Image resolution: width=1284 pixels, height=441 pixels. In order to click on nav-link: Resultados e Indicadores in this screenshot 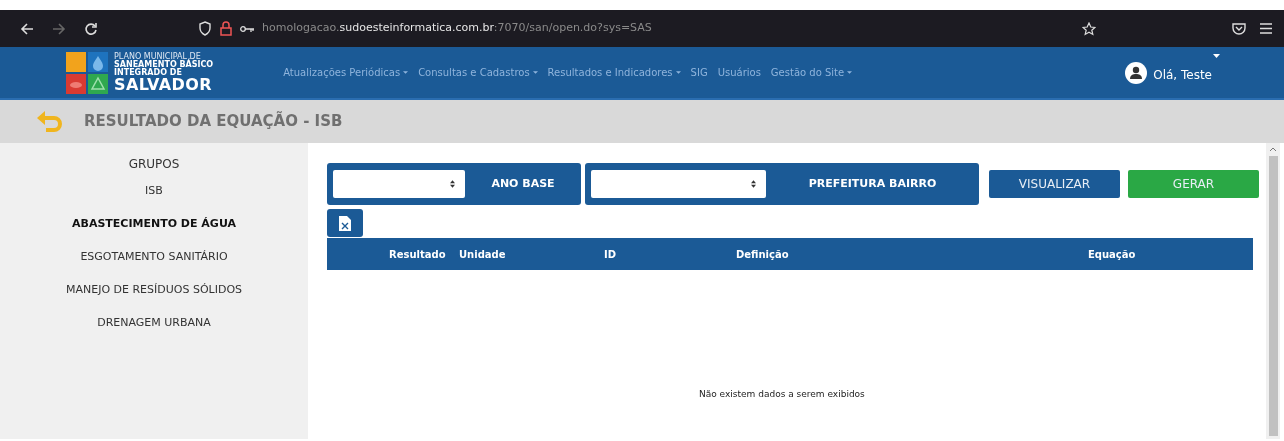, I will do `click(614, 72)`.